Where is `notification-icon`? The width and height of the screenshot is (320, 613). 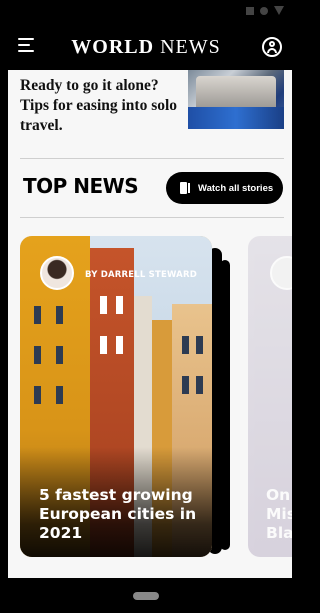
notification-icon is located at coordinates (250, 10).